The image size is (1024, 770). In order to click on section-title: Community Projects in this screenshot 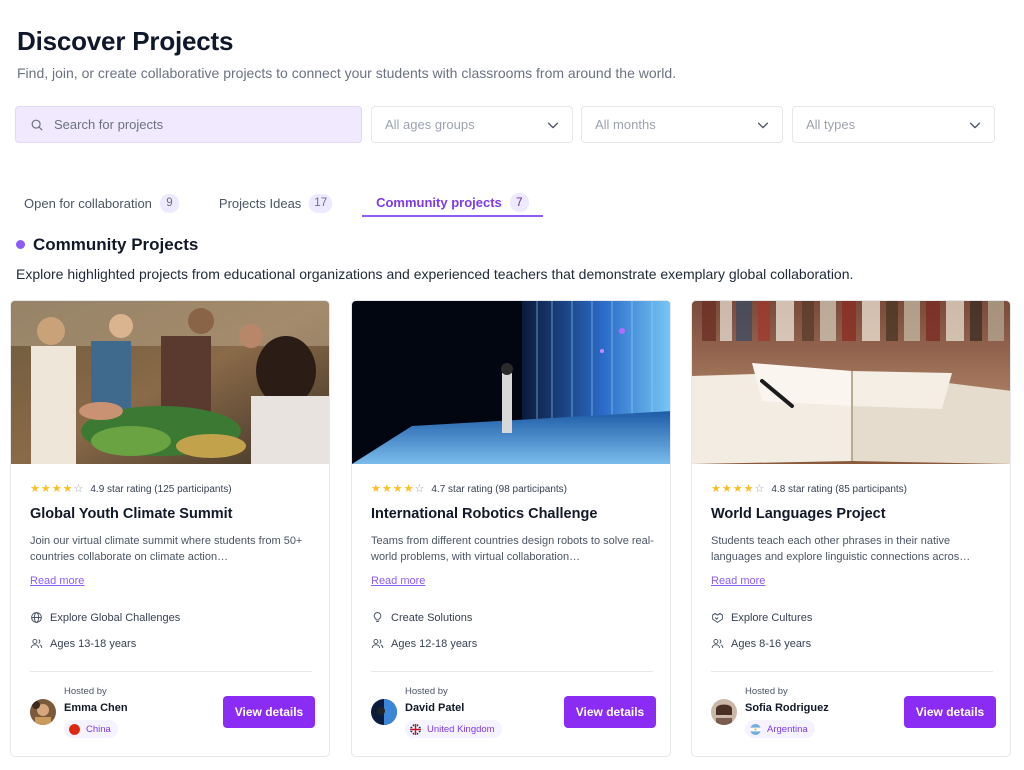, I will do `click(116, 244)`.